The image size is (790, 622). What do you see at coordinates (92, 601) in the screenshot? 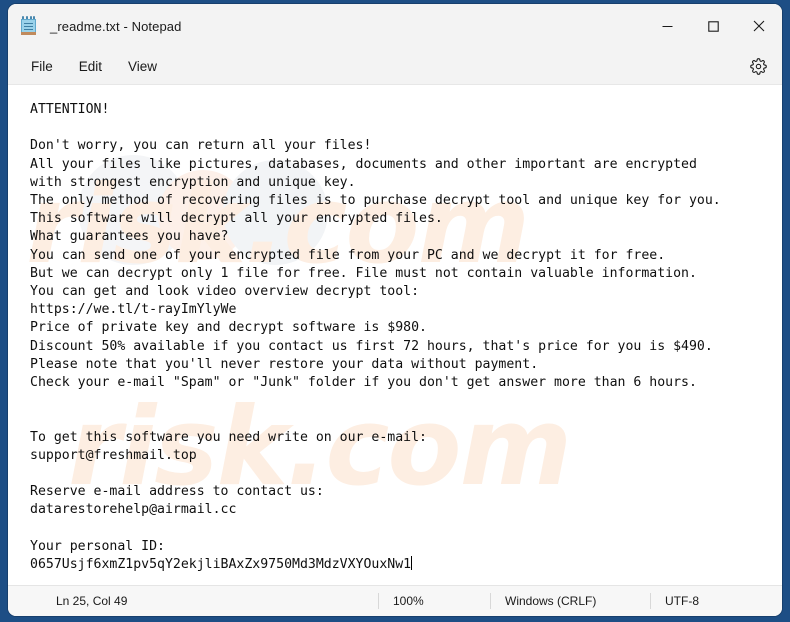
I see `status-cursor-position: Ln 25, Col 49` at bounding box center [92, 601].